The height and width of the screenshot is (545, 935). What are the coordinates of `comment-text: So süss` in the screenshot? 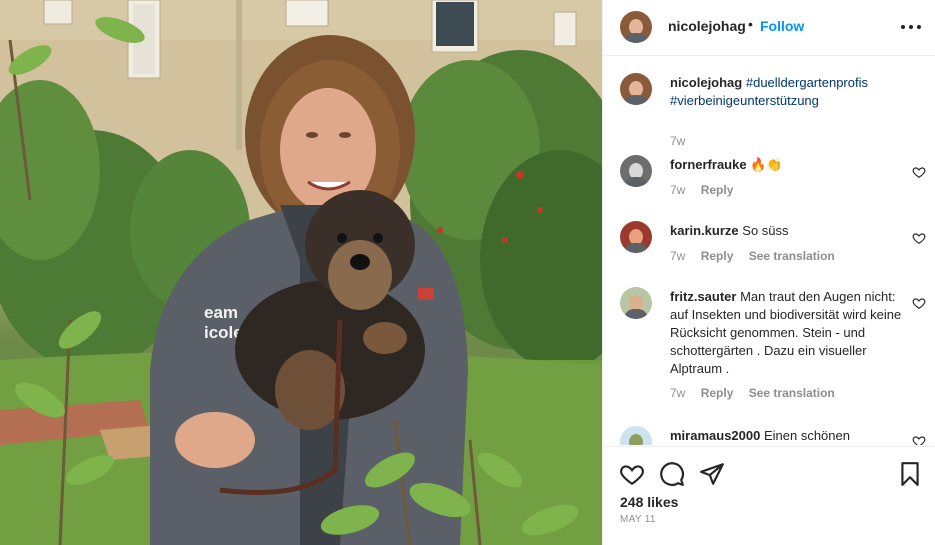 It's located at (765, 230).